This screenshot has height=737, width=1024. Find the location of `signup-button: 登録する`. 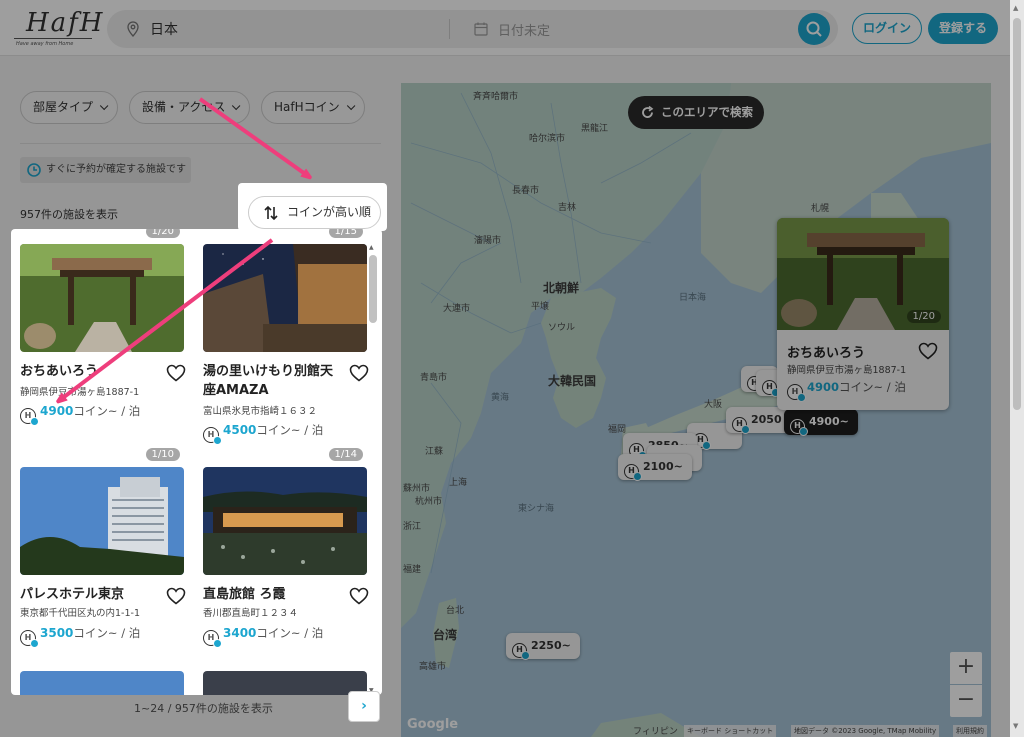

signup-button: 登録する is located at coordinates (963, 28).